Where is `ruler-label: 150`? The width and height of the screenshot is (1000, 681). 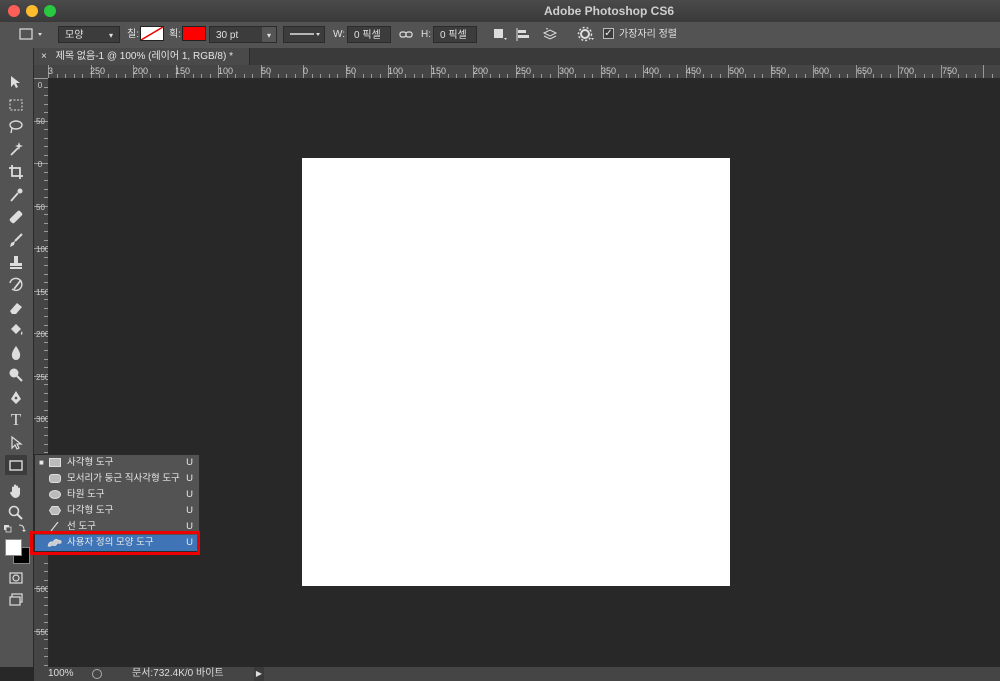
ruler-label: 150 is located at coordinates (42, 292).